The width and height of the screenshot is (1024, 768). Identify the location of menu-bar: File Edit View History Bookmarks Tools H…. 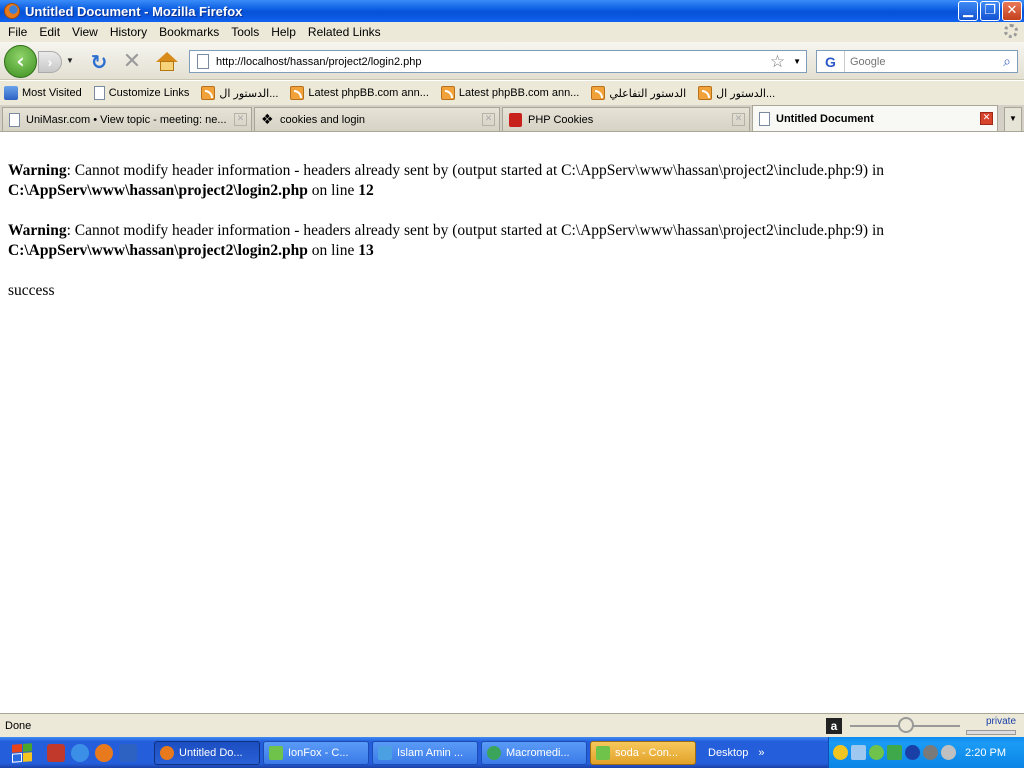
(512, 32).